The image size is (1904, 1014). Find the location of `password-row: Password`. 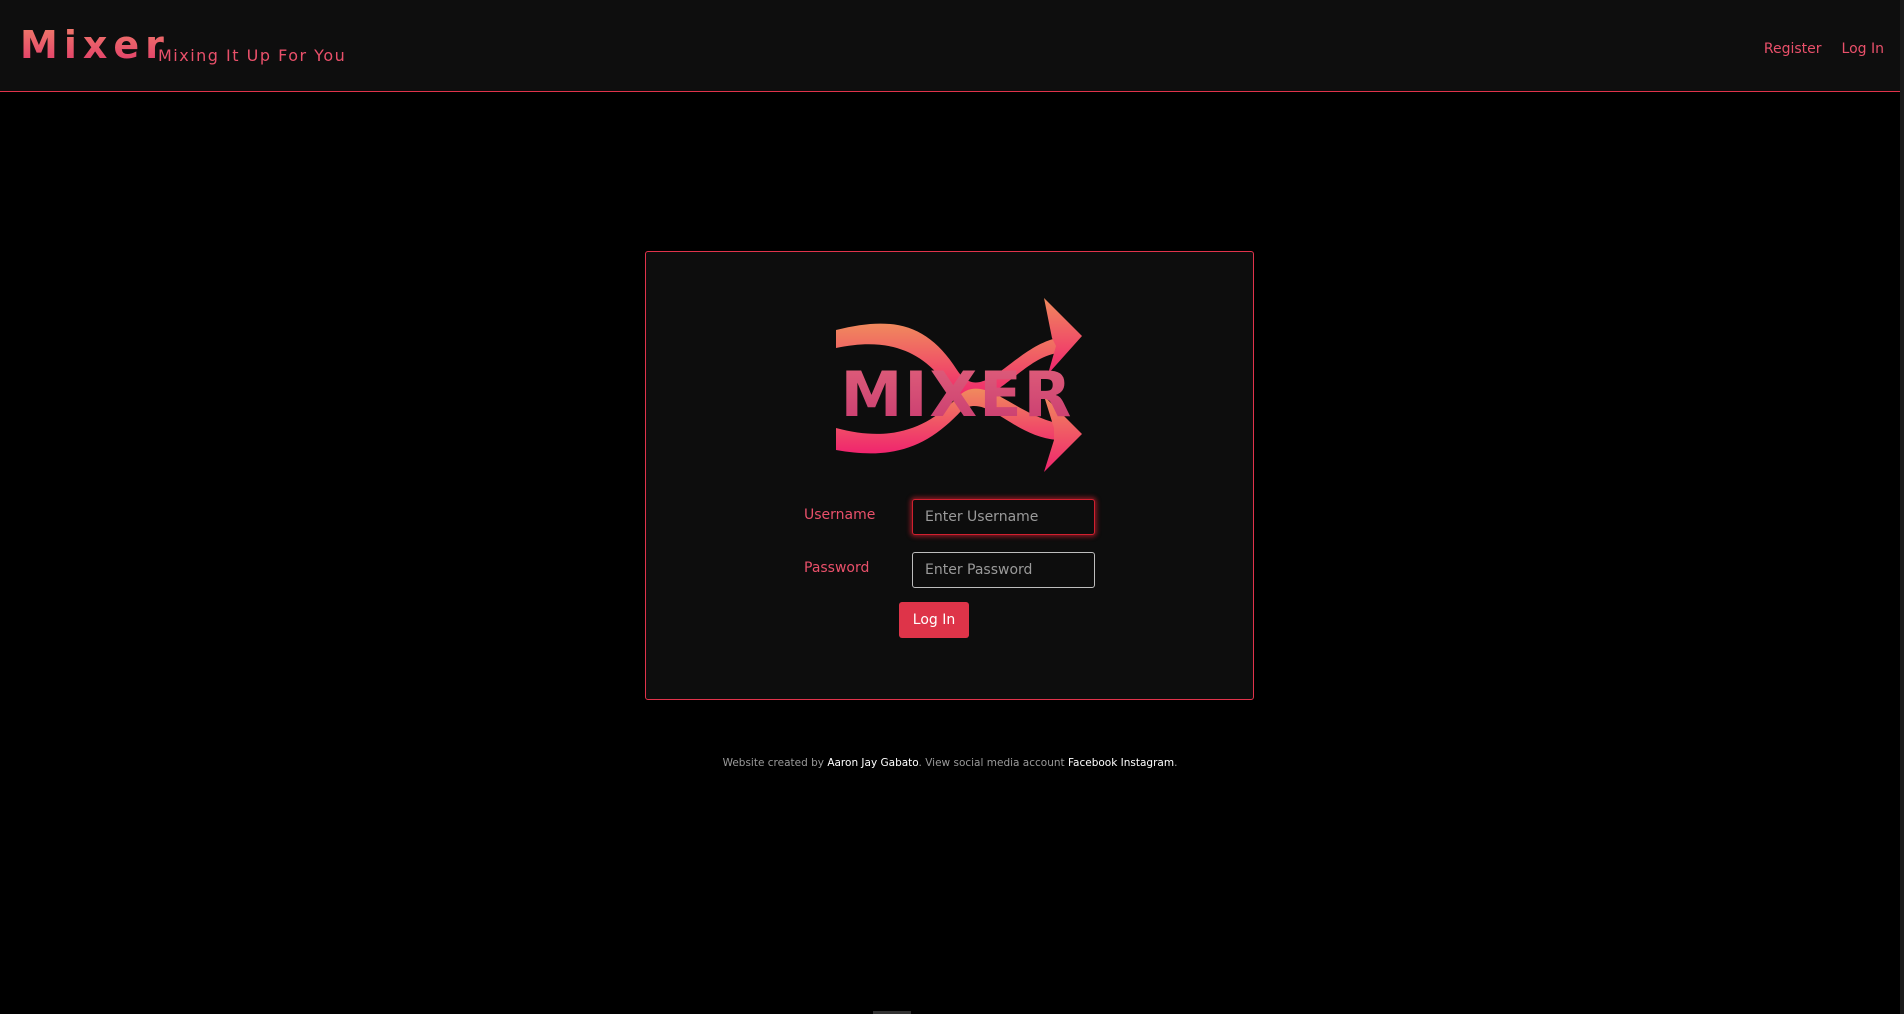

password-row: Password is located at coordinates (949, 570).